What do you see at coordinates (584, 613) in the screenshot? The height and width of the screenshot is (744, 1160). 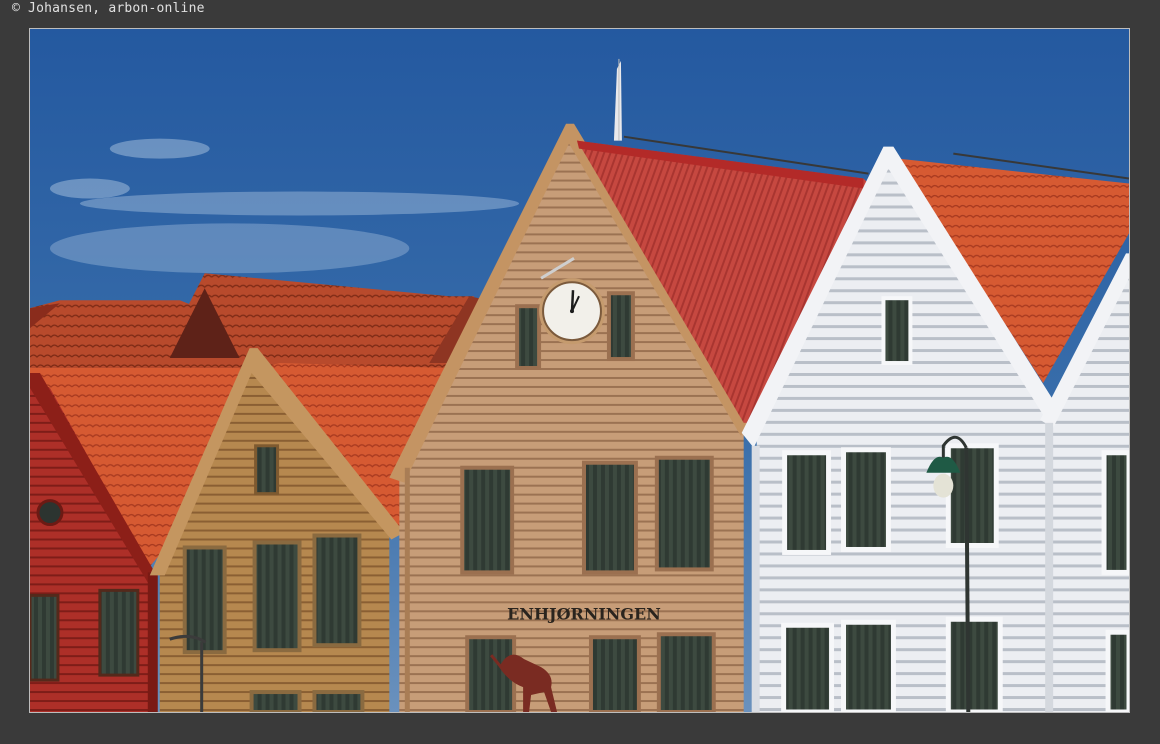 I see `building-sign: ENHJØRNINGEN` at bounding box center [584, 613].